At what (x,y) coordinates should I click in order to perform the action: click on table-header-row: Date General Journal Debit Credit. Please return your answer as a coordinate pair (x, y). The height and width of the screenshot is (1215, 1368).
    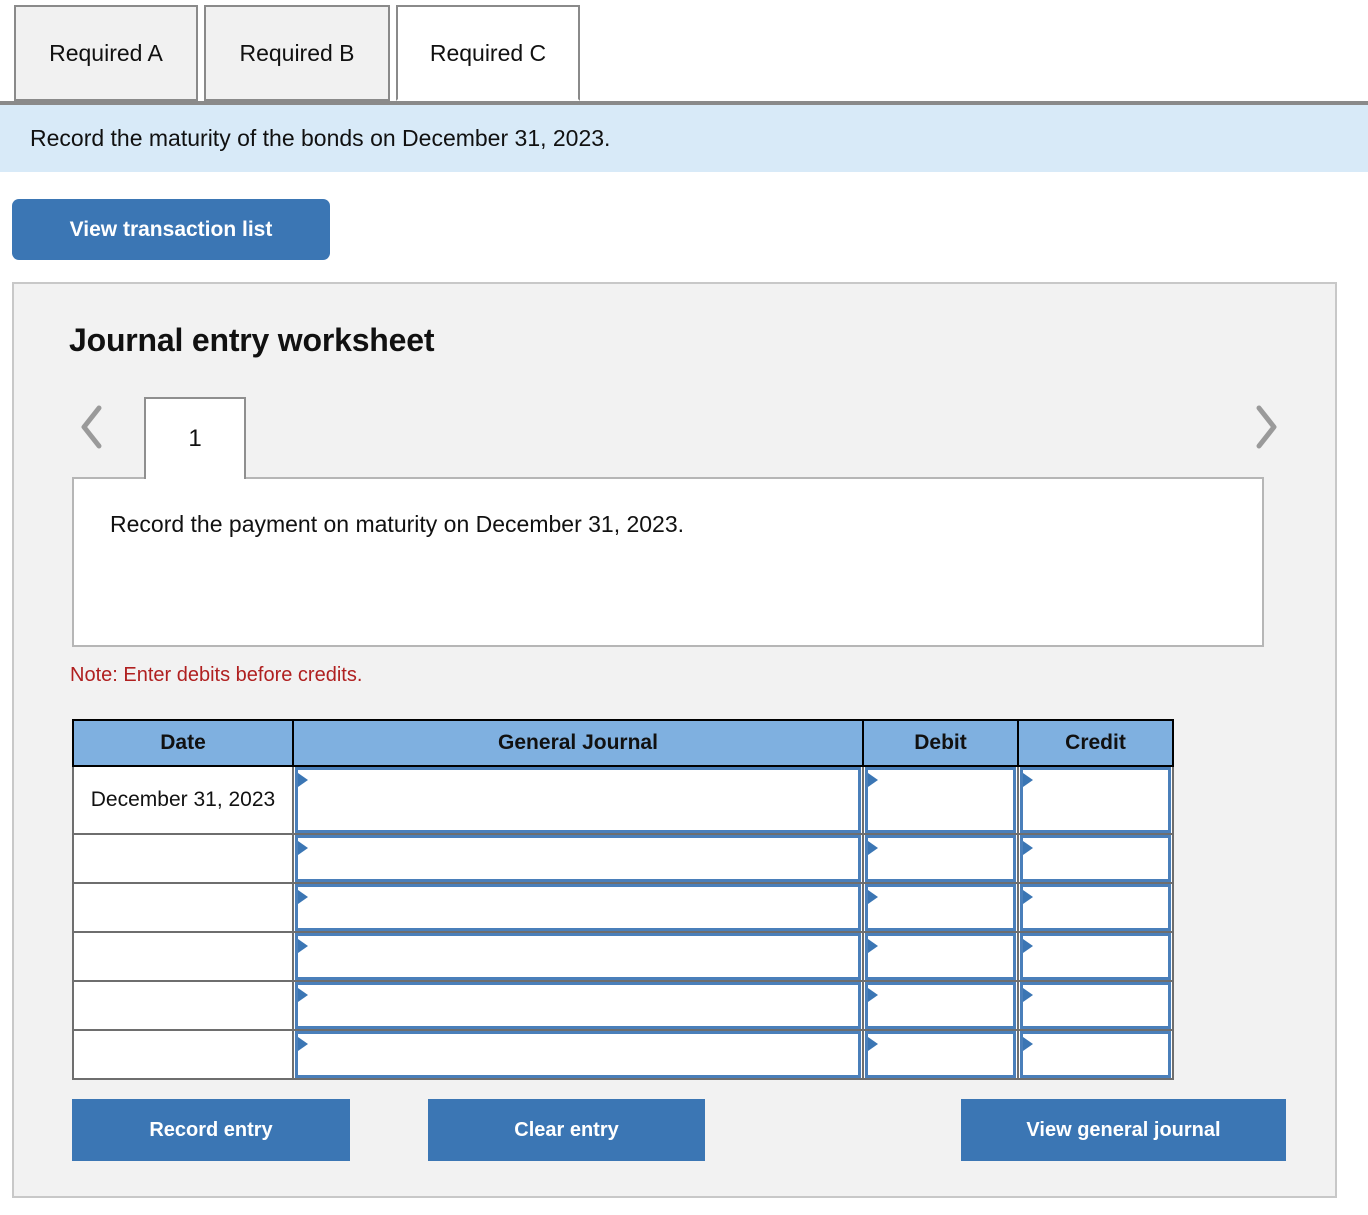
    Looking at the image, I should click on (623, 743).